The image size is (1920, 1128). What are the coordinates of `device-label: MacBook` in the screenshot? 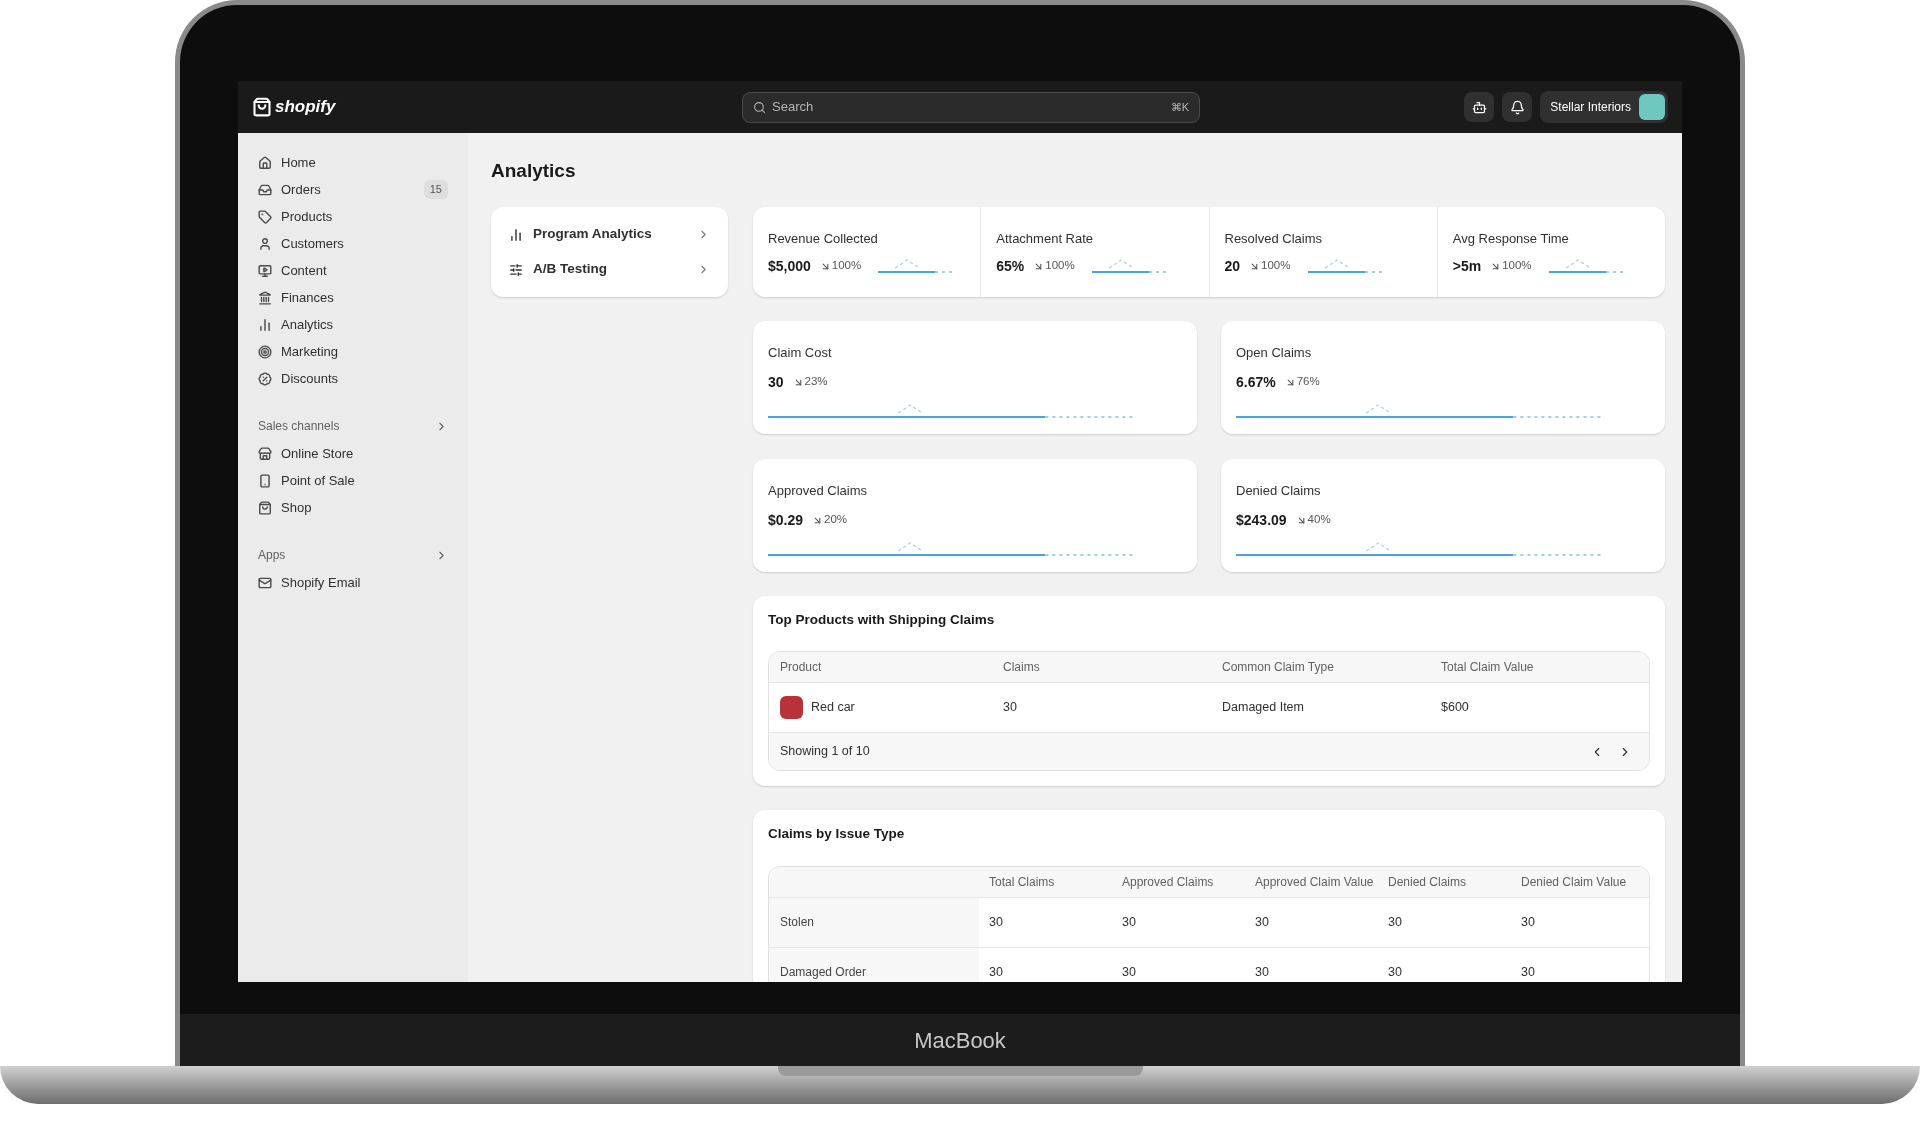 It's located at (960, 1040).